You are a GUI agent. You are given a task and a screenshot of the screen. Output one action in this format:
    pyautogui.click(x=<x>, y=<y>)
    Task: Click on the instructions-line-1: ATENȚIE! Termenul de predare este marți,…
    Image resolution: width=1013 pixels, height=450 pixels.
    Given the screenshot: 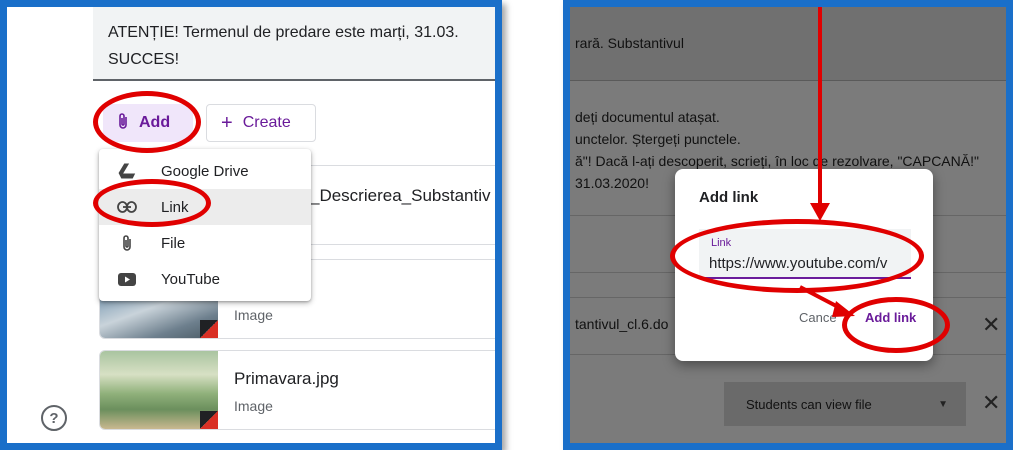 What is the action you would take?
    pyautogui.click(x=283, y=32)
    